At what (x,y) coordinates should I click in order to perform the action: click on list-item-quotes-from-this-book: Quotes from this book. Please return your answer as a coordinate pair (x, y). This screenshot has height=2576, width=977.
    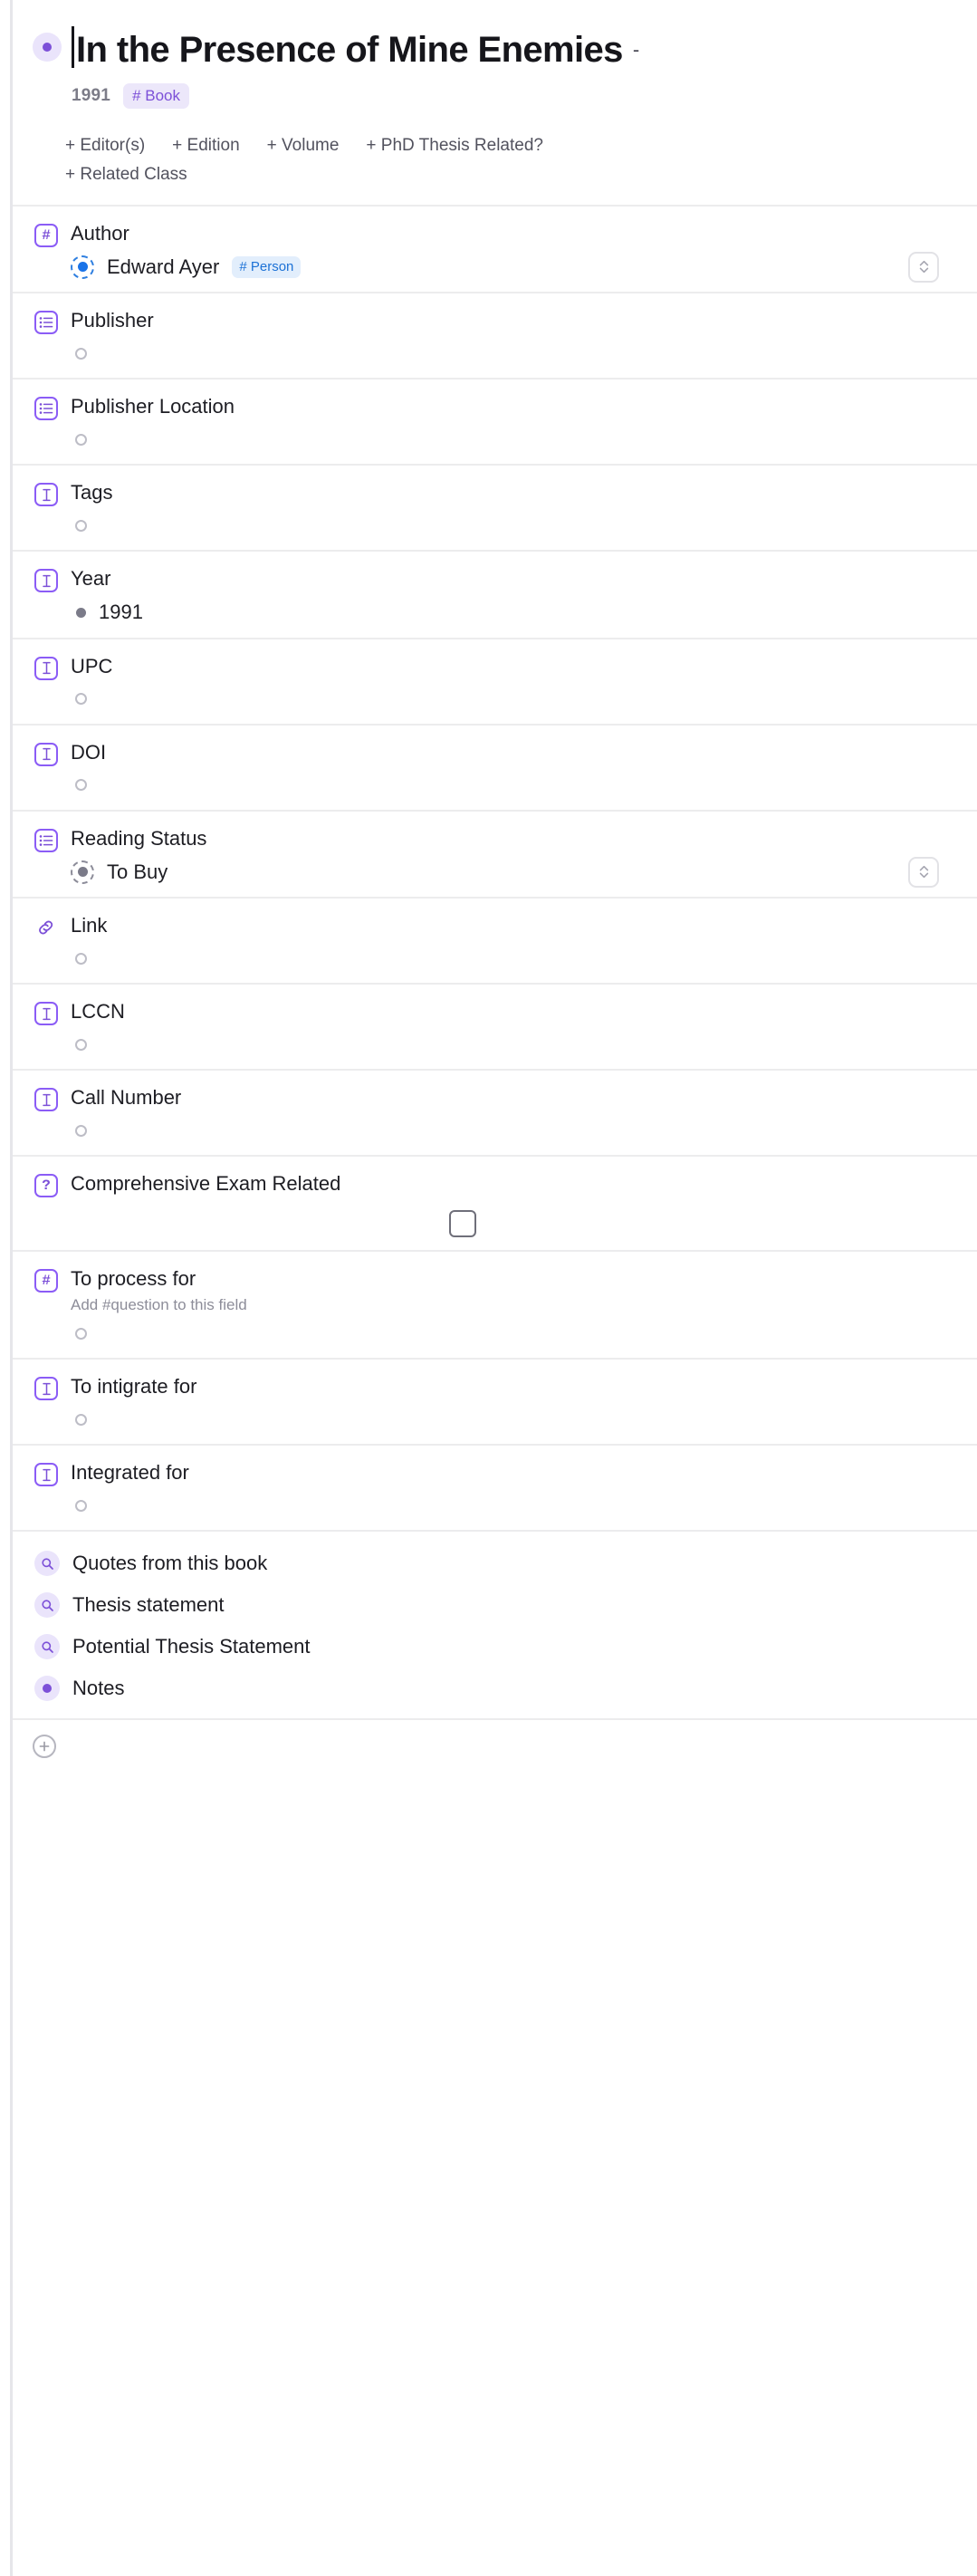
    Looking at the image, I should click on (496, 1563).